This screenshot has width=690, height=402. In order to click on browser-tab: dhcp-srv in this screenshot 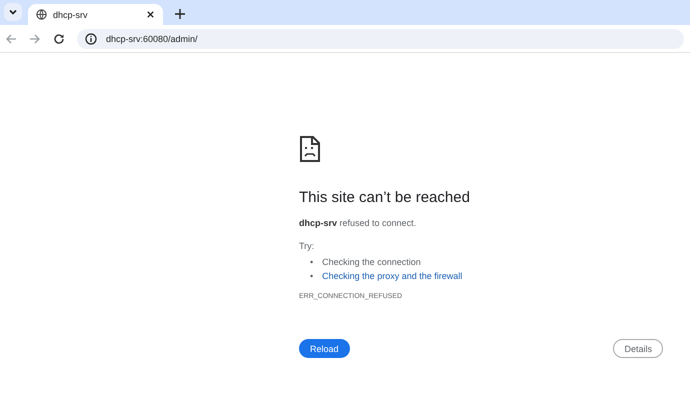, I will do `click(95, 14)`.